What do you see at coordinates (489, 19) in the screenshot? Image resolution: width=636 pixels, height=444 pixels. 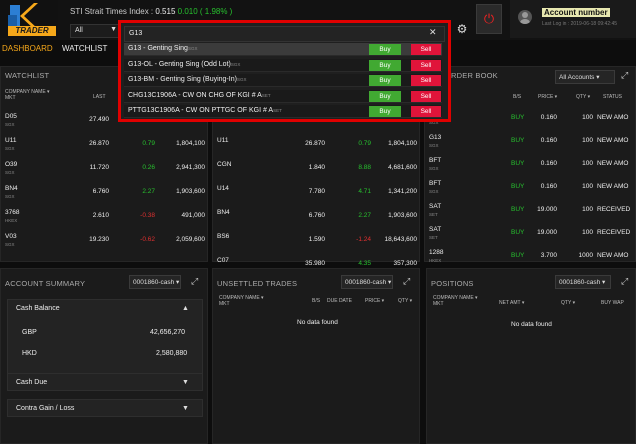 I see `logout-button: ⏻` at bounding box center [489, 19].